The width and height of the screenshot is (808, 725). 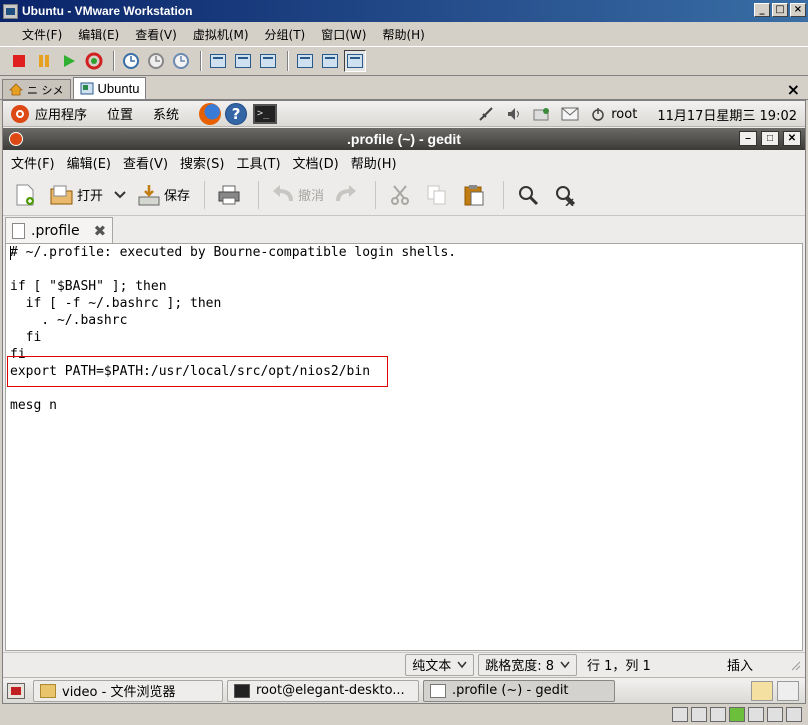 I want to click on vmware-menu-team: 分组(T), so click(x=285, y=34).